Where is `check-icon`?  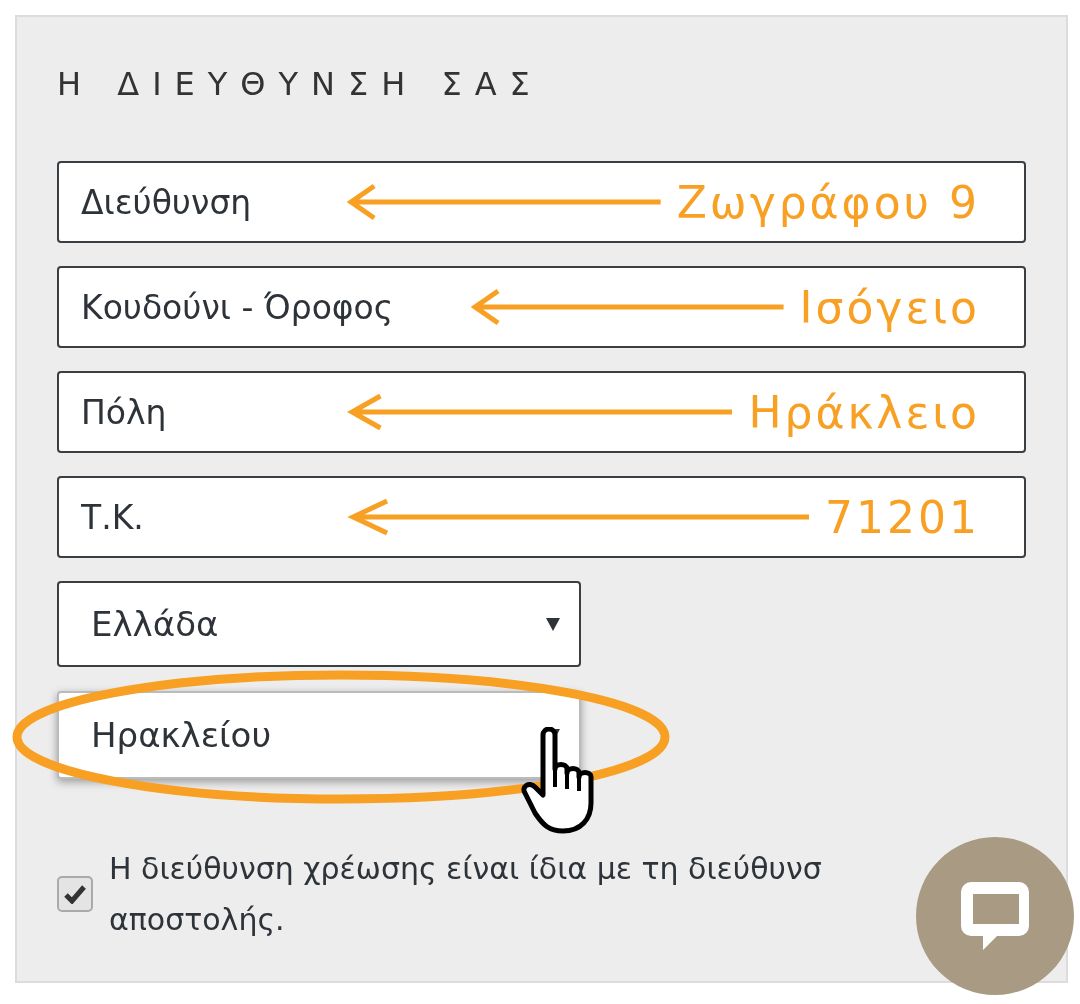 check-icon is located at coordinates (75, 894).